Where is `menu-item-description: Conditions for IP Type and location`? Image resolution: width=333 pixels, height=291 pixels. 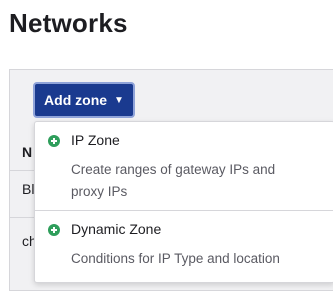
menu-item-description: Conditions for IP Type and location is located at coordinates (175, 258).